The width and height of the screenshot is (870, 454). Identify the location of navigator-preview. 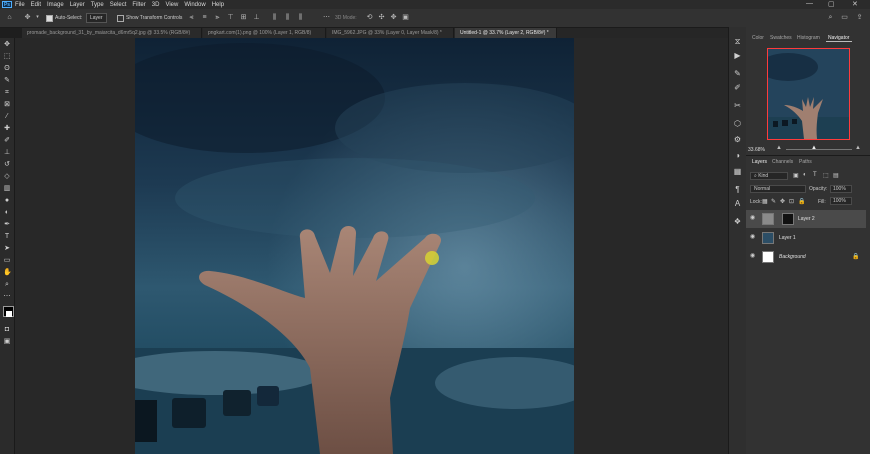
(808, 94).